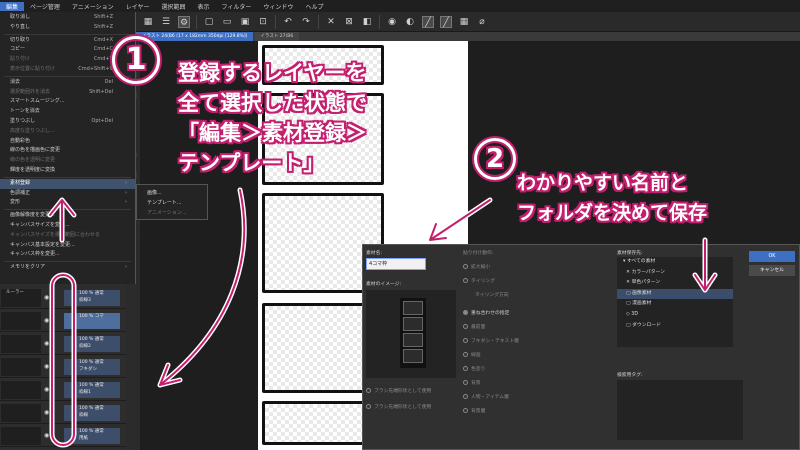 This screenshot has height=450, width=800. Describe the element at coordinates (472, 382) in the screenshot. I see `position-option: 背景` at that location.